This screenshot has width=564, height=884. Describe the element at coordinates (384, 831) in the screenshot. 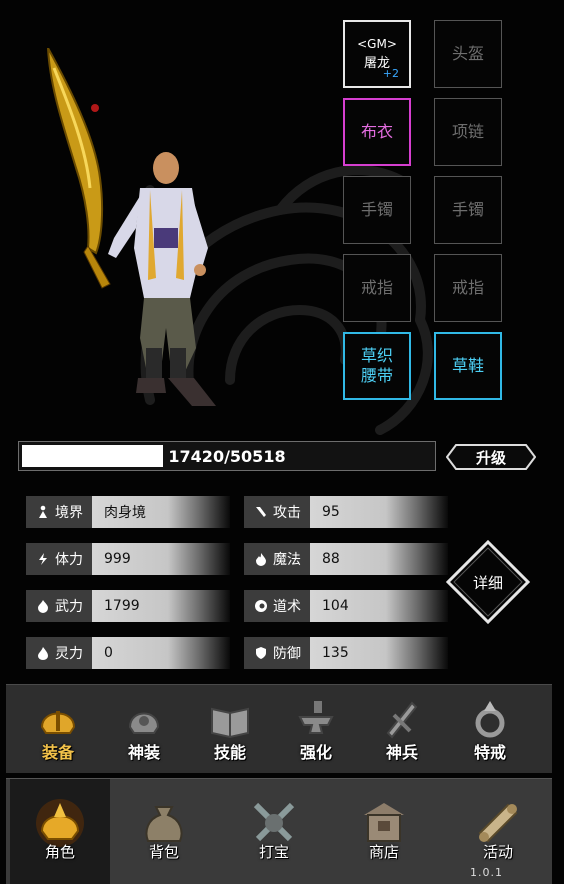

I see `tab-shop: 商店` at that location.